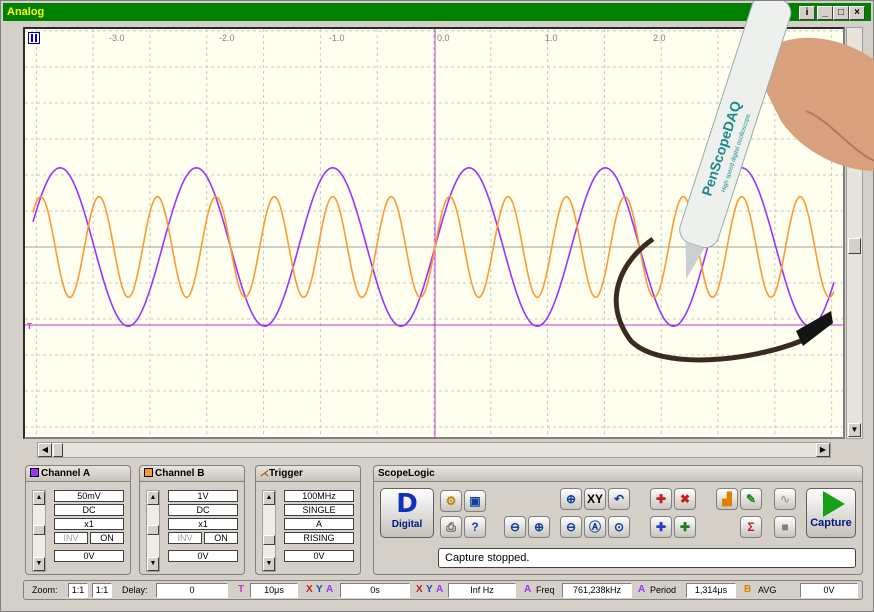 The height and width of the screenshot is (612, 874). I want to click on capture-button: Capture, so click(831, 513).